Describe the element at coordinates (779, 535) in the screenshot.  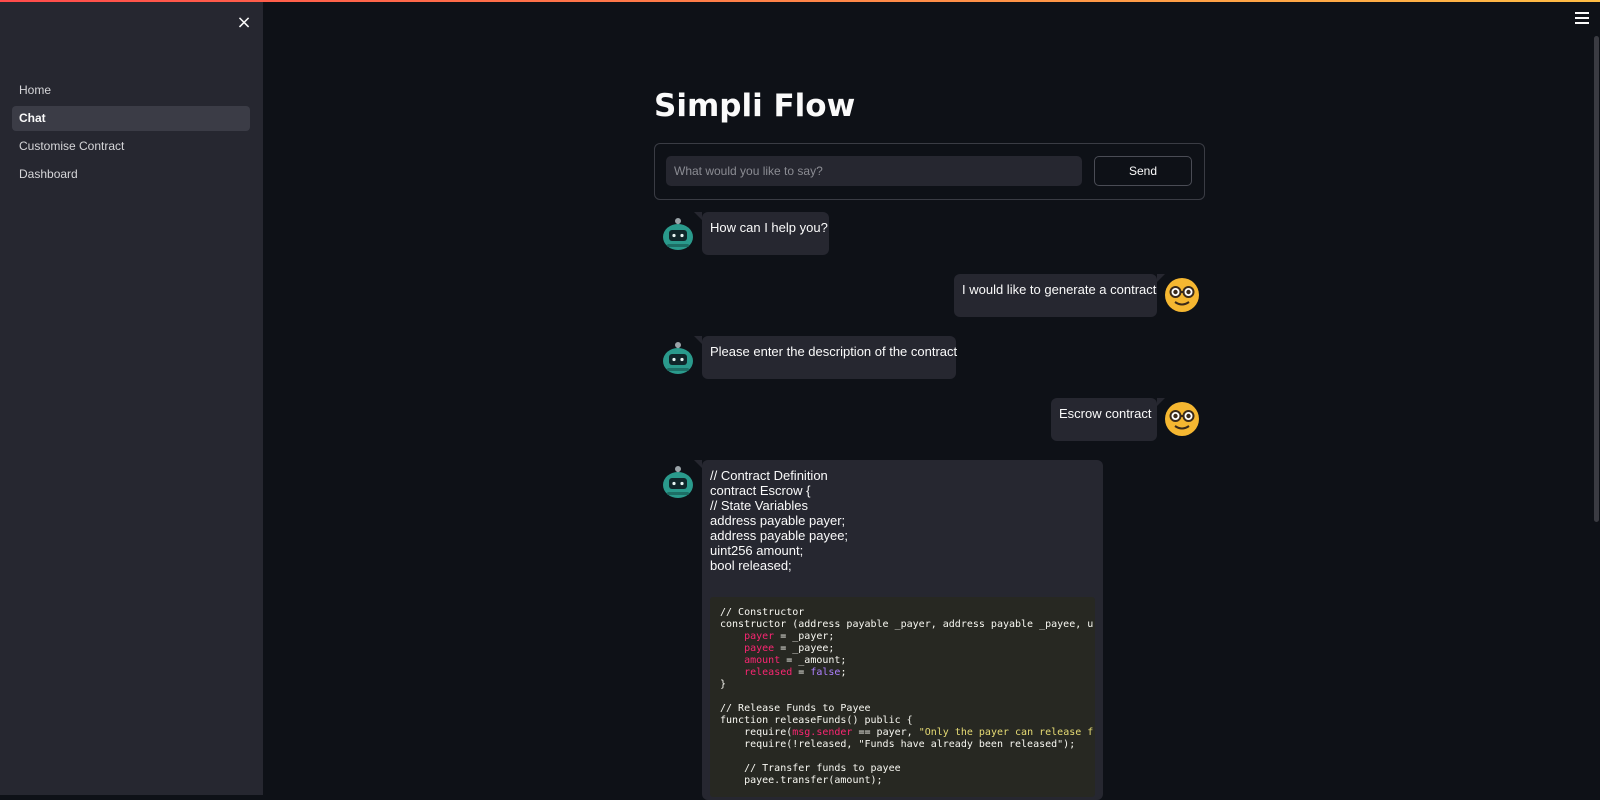
I see `text-line: address payable payee;` at that location.